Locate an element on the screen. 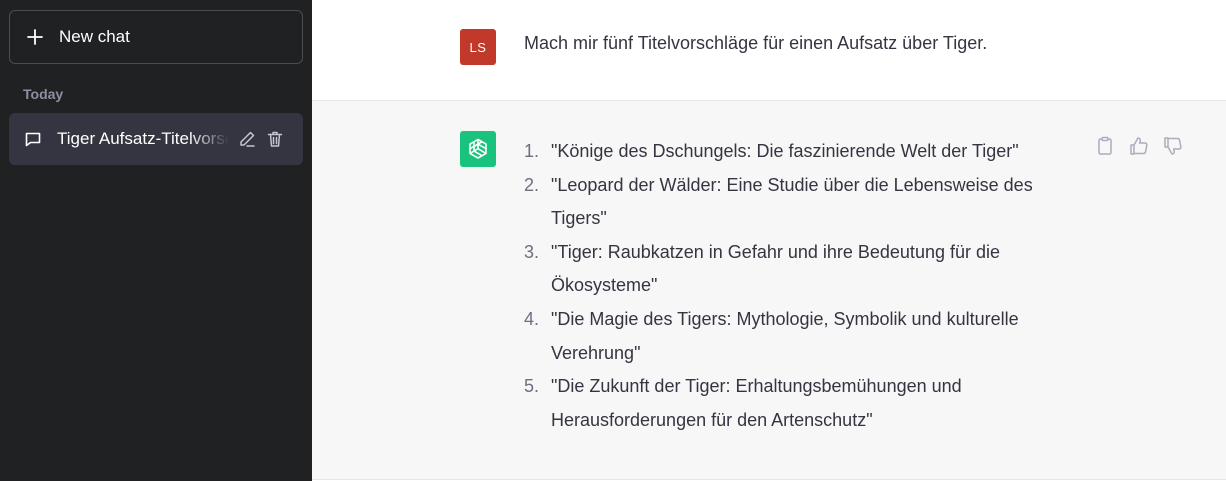  message-actions is located at coordinates (1139, 146).